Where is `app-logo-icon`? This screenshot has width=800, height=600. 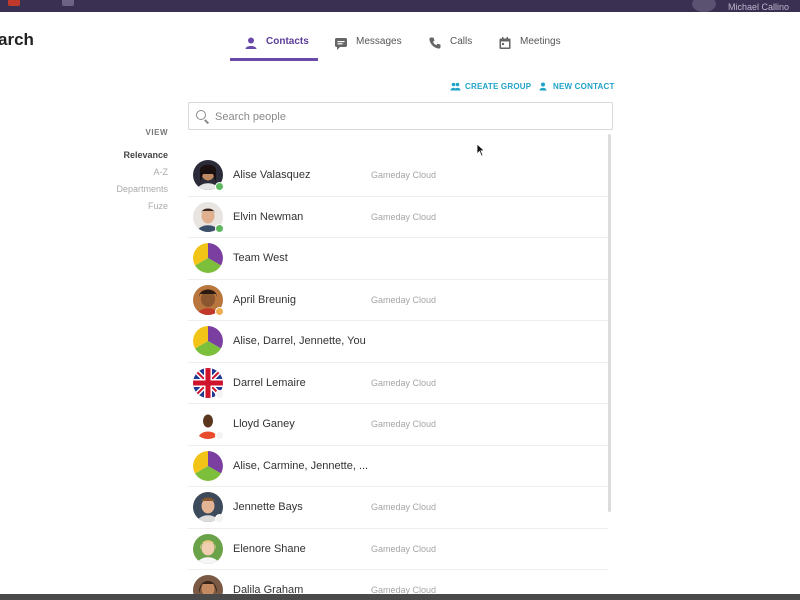
app-logo-icon is located at coordinates (14, 3).